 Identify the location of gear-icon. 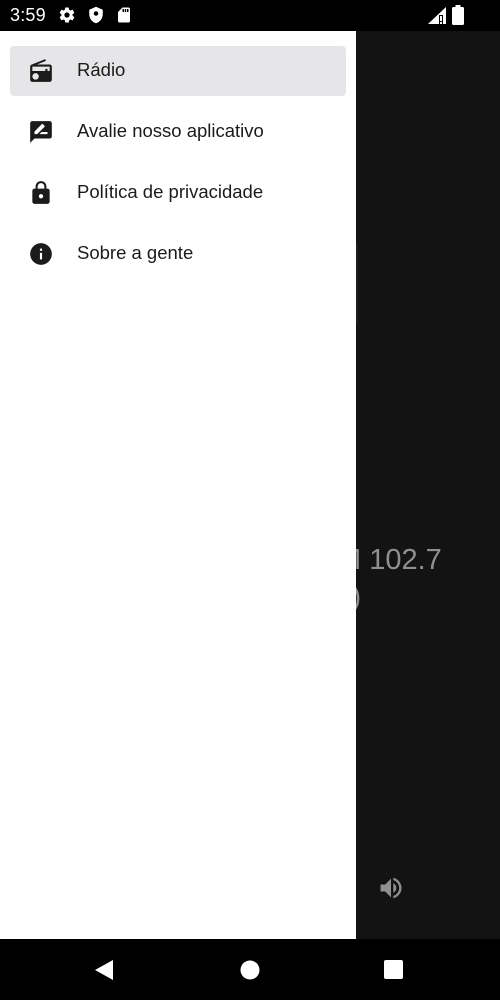
(67, 17).